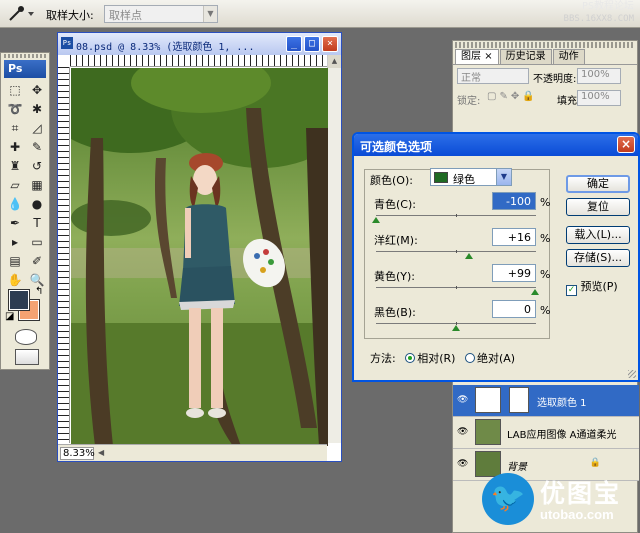 The image size is (640, 533). Describe the element at coordinates (21, 14) in the screenshot. I see `eyedropper-tool-preset-picker` at that location.